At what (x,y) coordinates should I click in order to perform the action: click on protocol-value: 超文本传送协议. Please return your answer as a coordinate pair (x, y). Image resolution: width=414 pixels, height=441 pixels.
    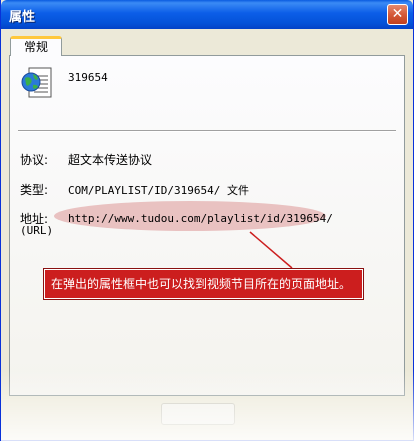
    Looking at the image, I should click on (110, 160).